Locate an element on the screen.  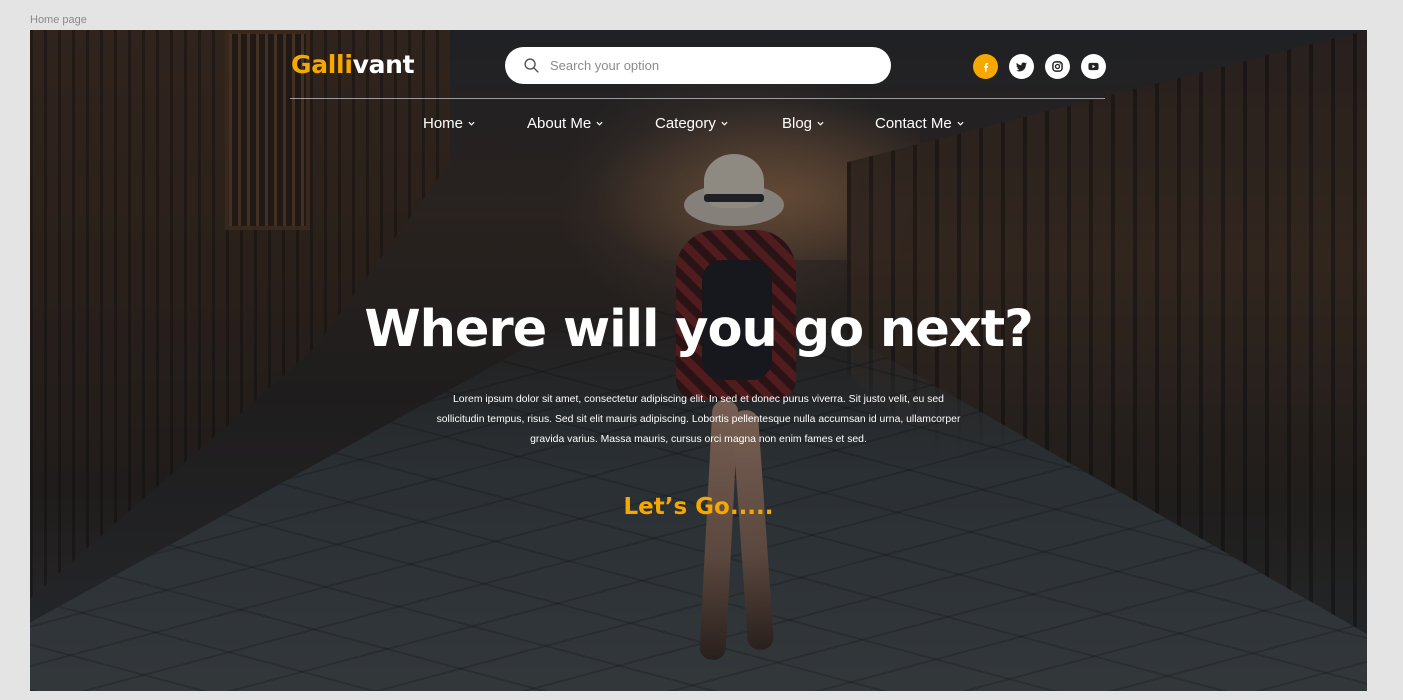
site-logo: Gallivant is located at coordinates (353, 64).